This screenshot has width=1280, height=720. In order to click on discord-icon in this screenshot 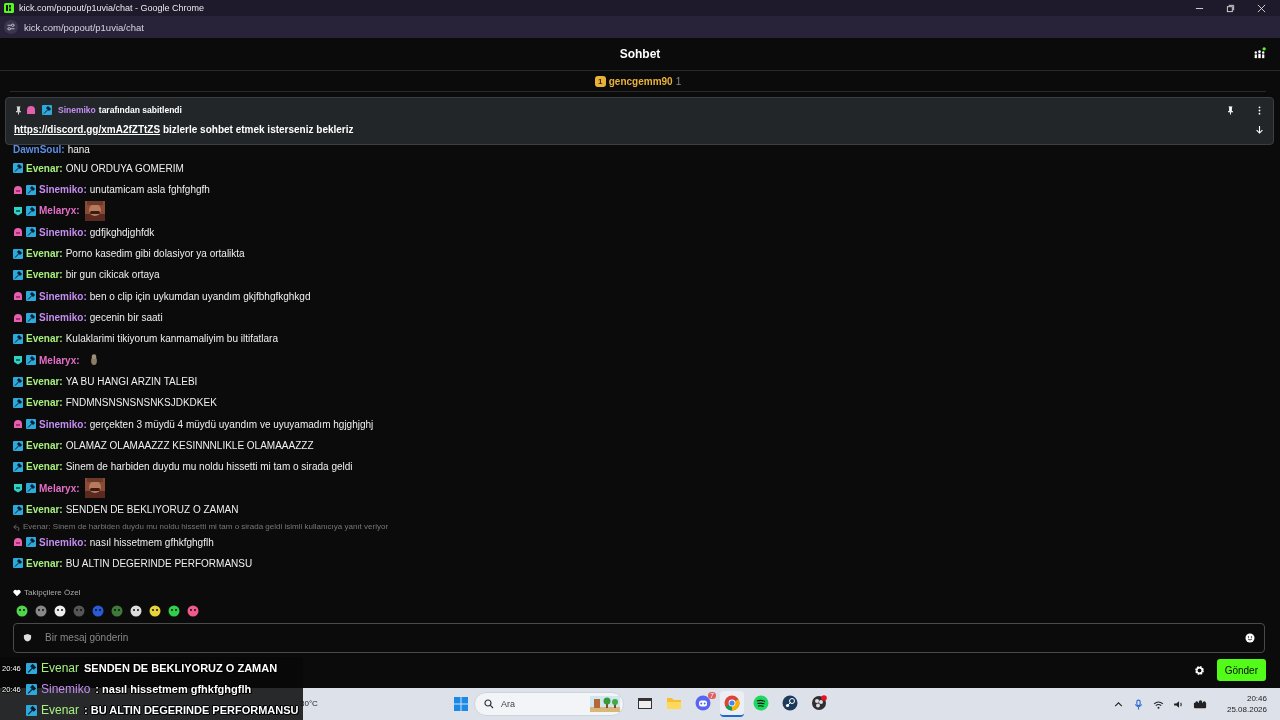, I will do `click(703, 703)`.